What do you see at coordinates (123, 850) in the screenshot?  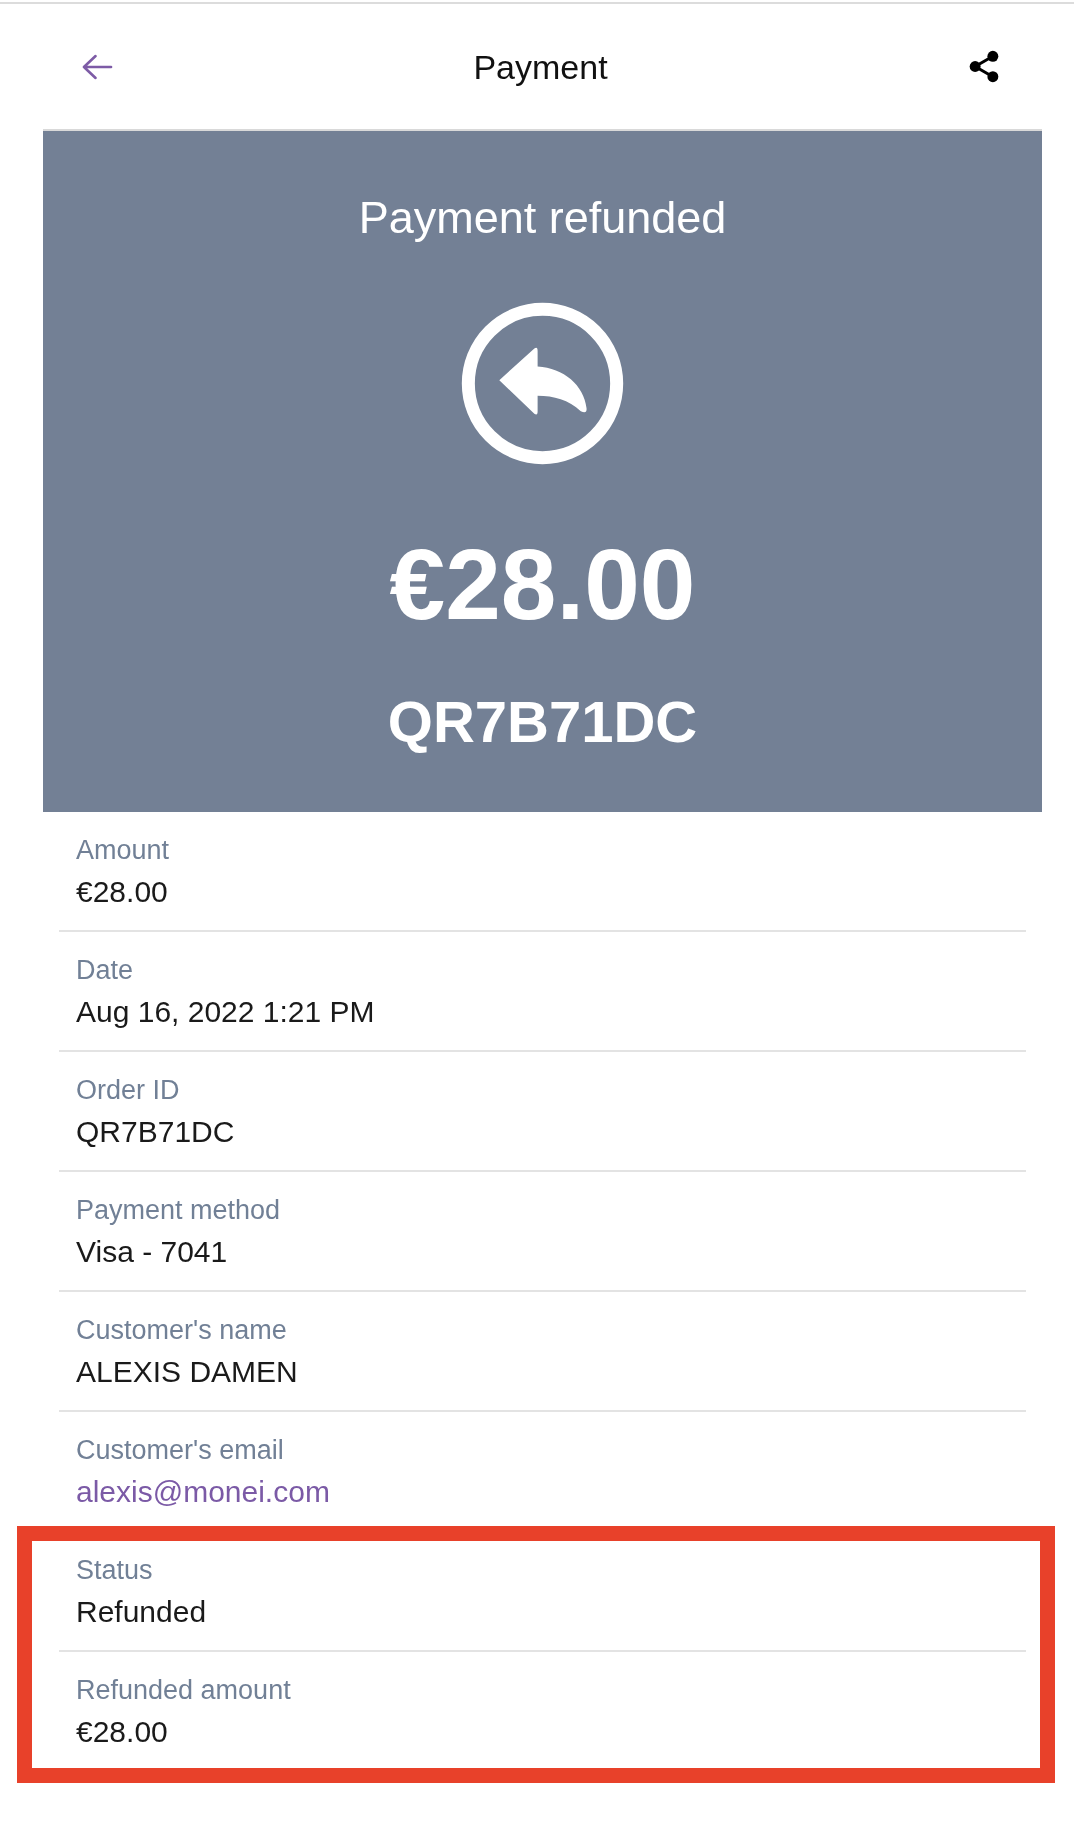 I see `detail-label: Amount` at bounding box center [123, 850].